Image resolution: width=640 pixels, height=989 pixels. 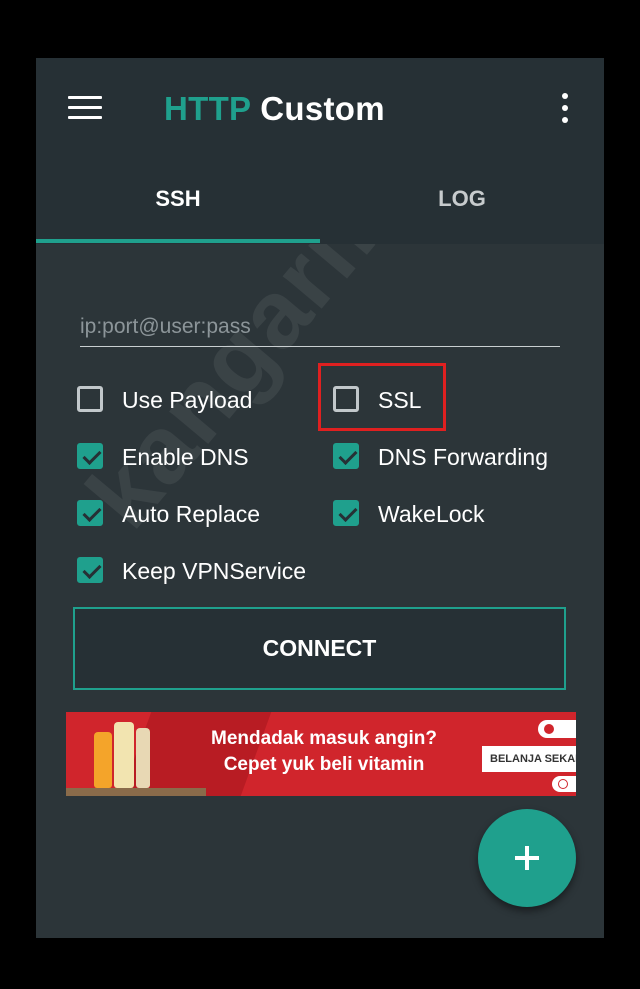 I want to click on server-input, so click(x=320, y=327).